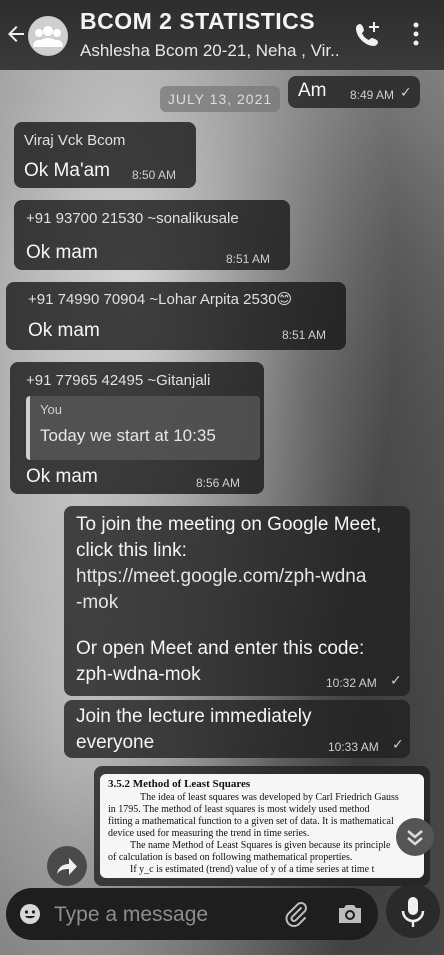 The height and width of the screenshot is (955, 444). I want to click on meet-code: zph-wdna-mok, so click(138, 674).